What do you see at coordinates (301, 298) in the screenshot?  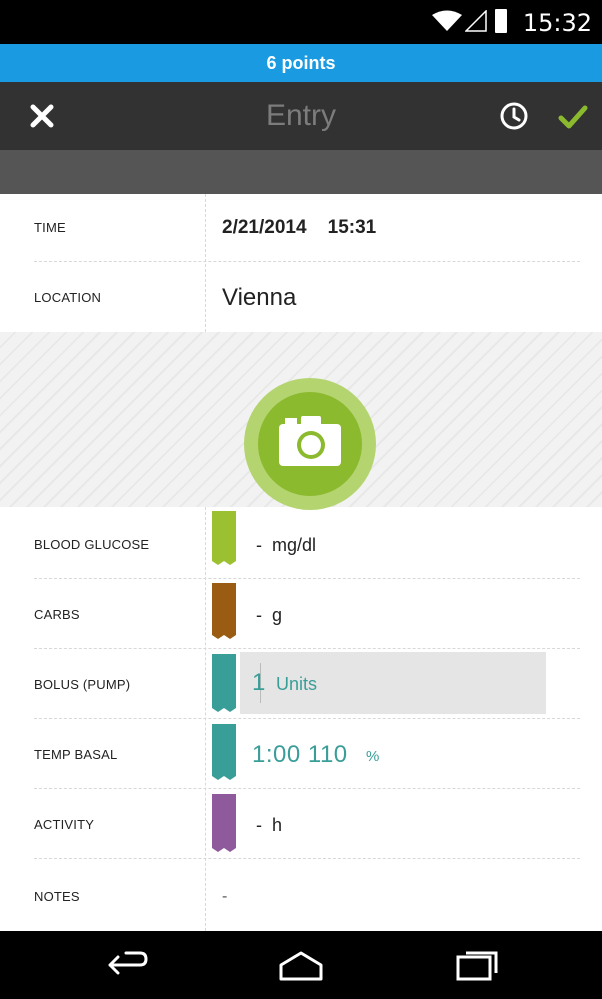 I see `location-row: LOCATION Vienna` at bounding box center [301, 298].